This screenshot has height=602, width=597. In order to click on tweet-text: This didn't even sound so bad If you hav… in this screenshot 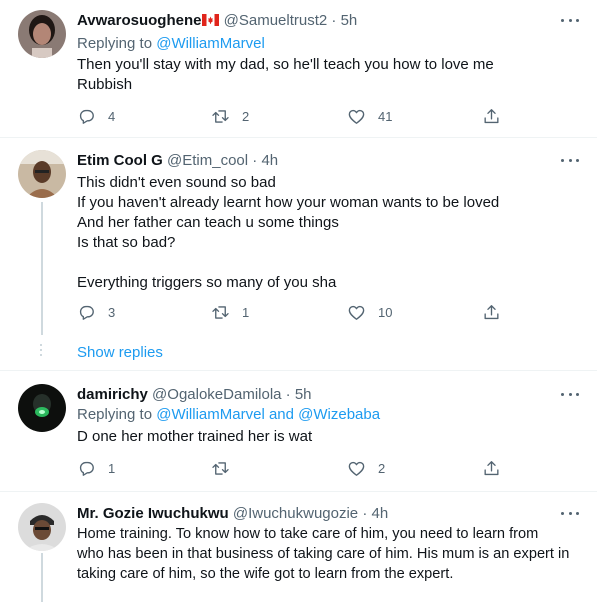, I will do `click(288, 232)`.